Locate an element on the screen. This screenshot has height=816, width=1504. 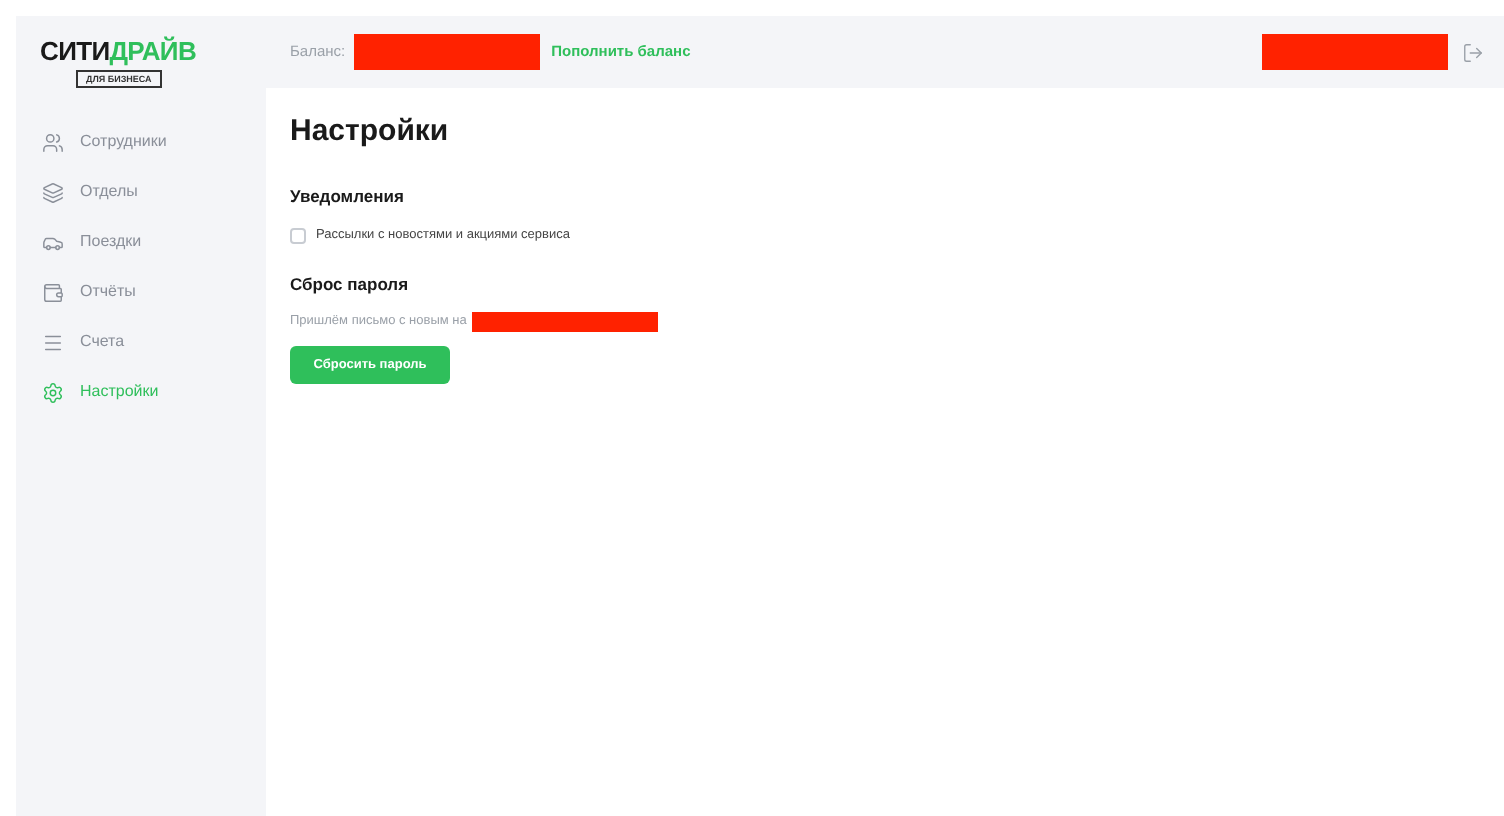
sidebar-item: Счета is located at coordinates (154, 342).